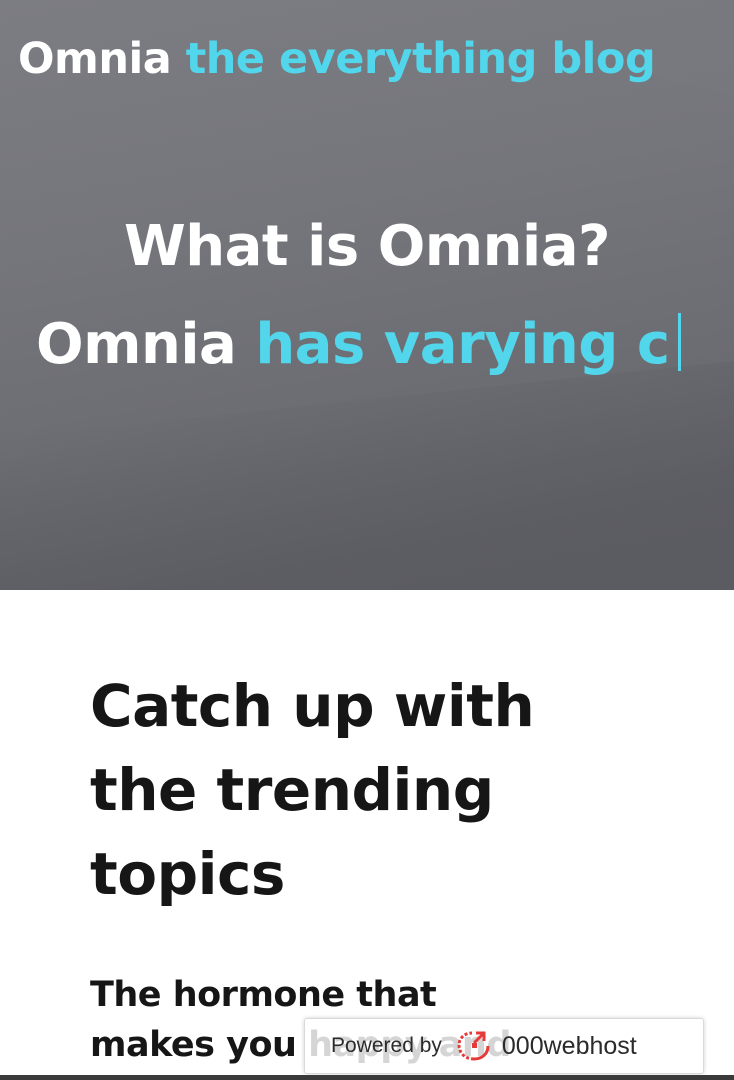 The height and width of the screenshot is (1080, 734). What do you see at coordinates (474, 1046) in the screenshot?
I see `webhost-logo-icon` at bounding box center [474, 1046].